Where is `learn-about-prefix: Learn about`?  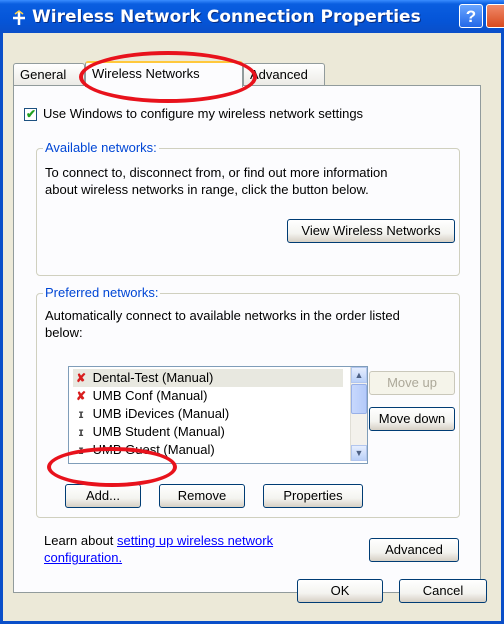 learn-about-prefix: Learn about is located at coordinates (81, 540).